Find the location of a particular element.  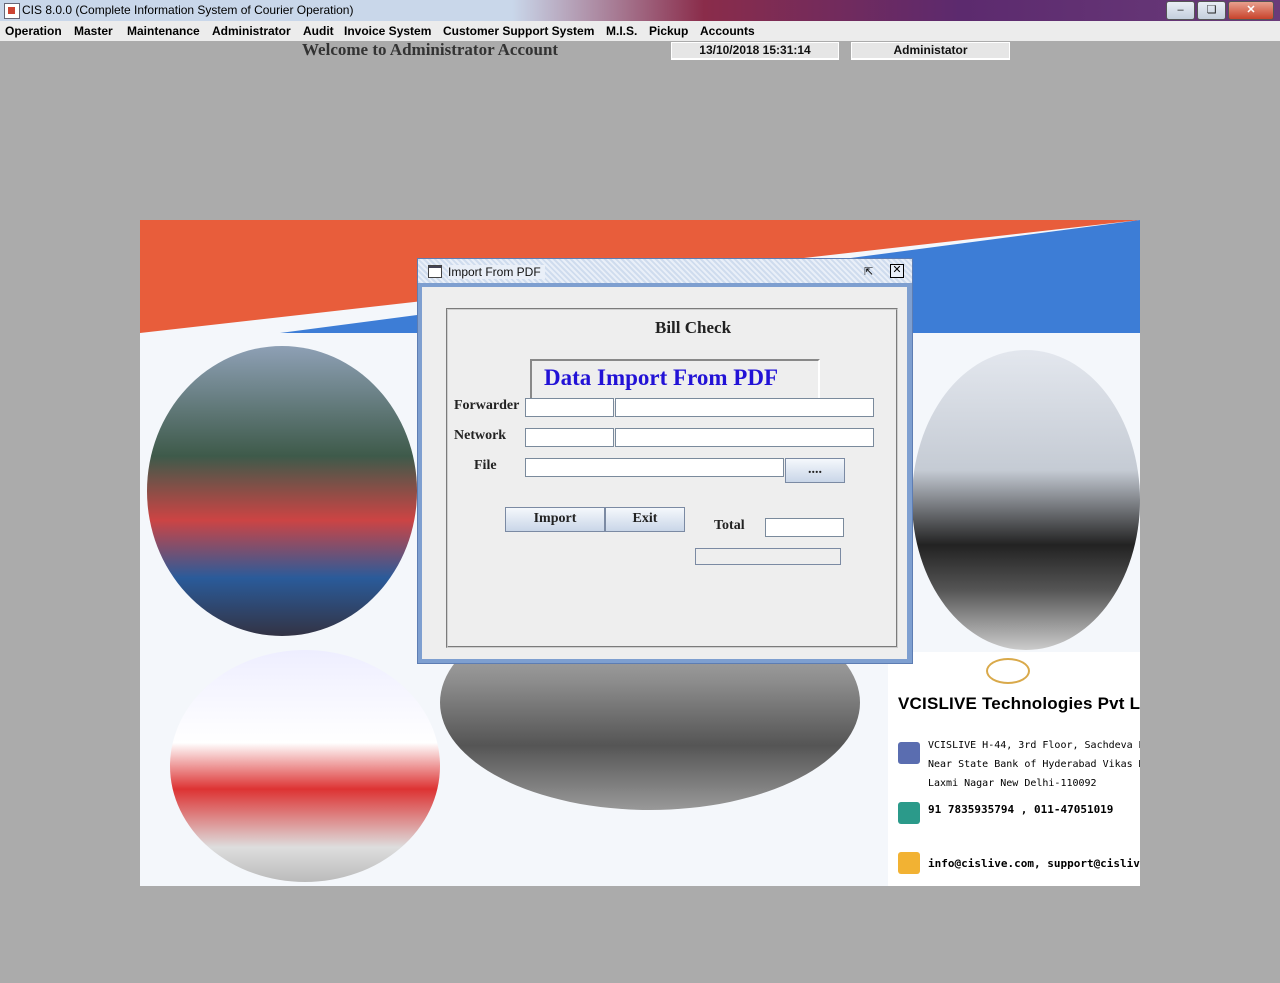

close-icon: ✕ is located at coordinates (1251, 10).